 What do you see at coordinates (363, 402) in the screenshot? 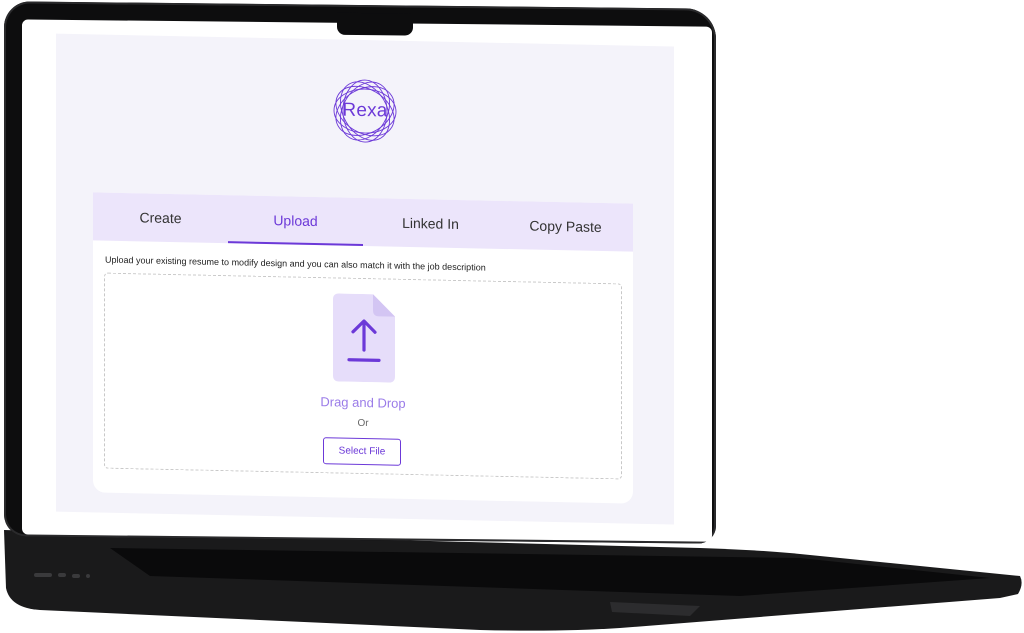
I see `drag-and-drop-text: Drag and Drop` at bounding box center [363, 402].